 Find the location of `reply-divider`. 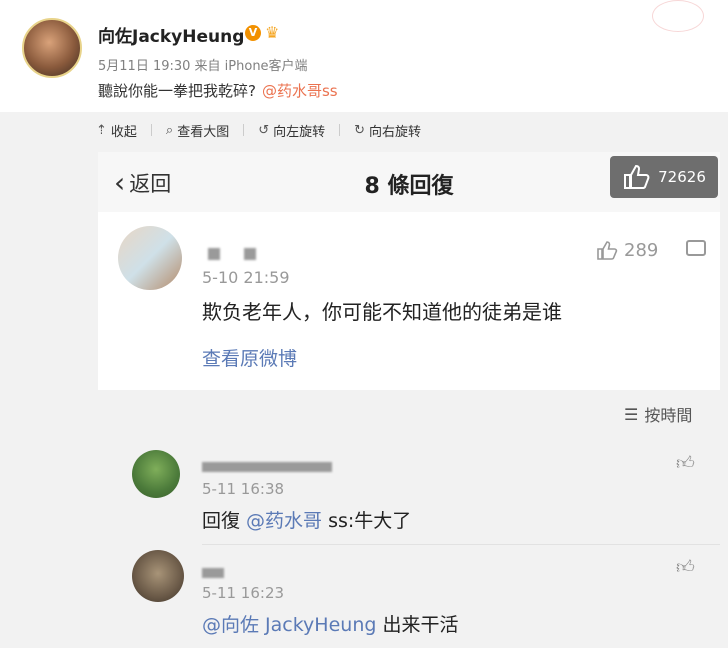

reply-divider is located at coordinates (461, 544).